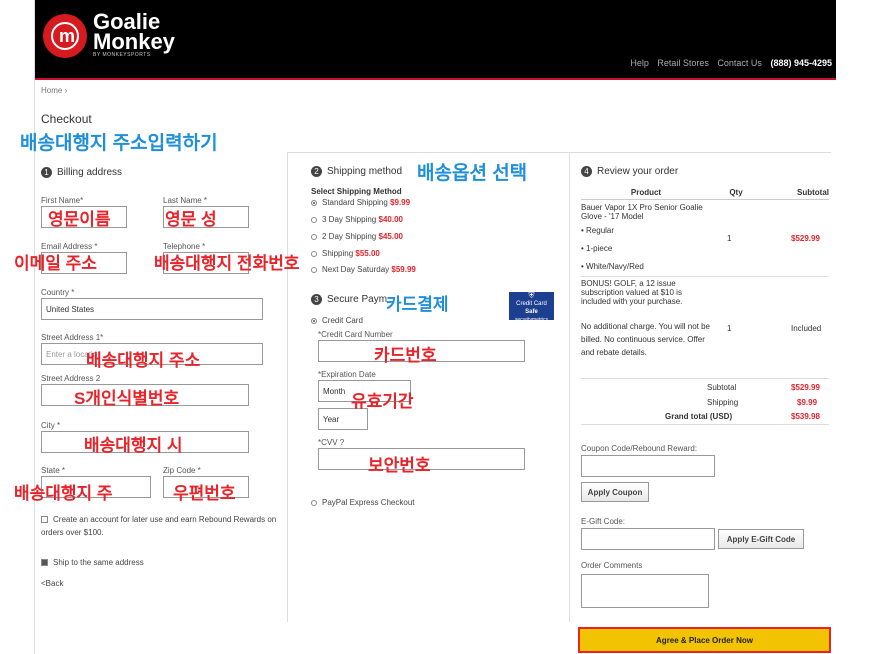 The width and height of the screenshot is (870, 654). I want to click on create-account-checkbox, so click(44, 520).